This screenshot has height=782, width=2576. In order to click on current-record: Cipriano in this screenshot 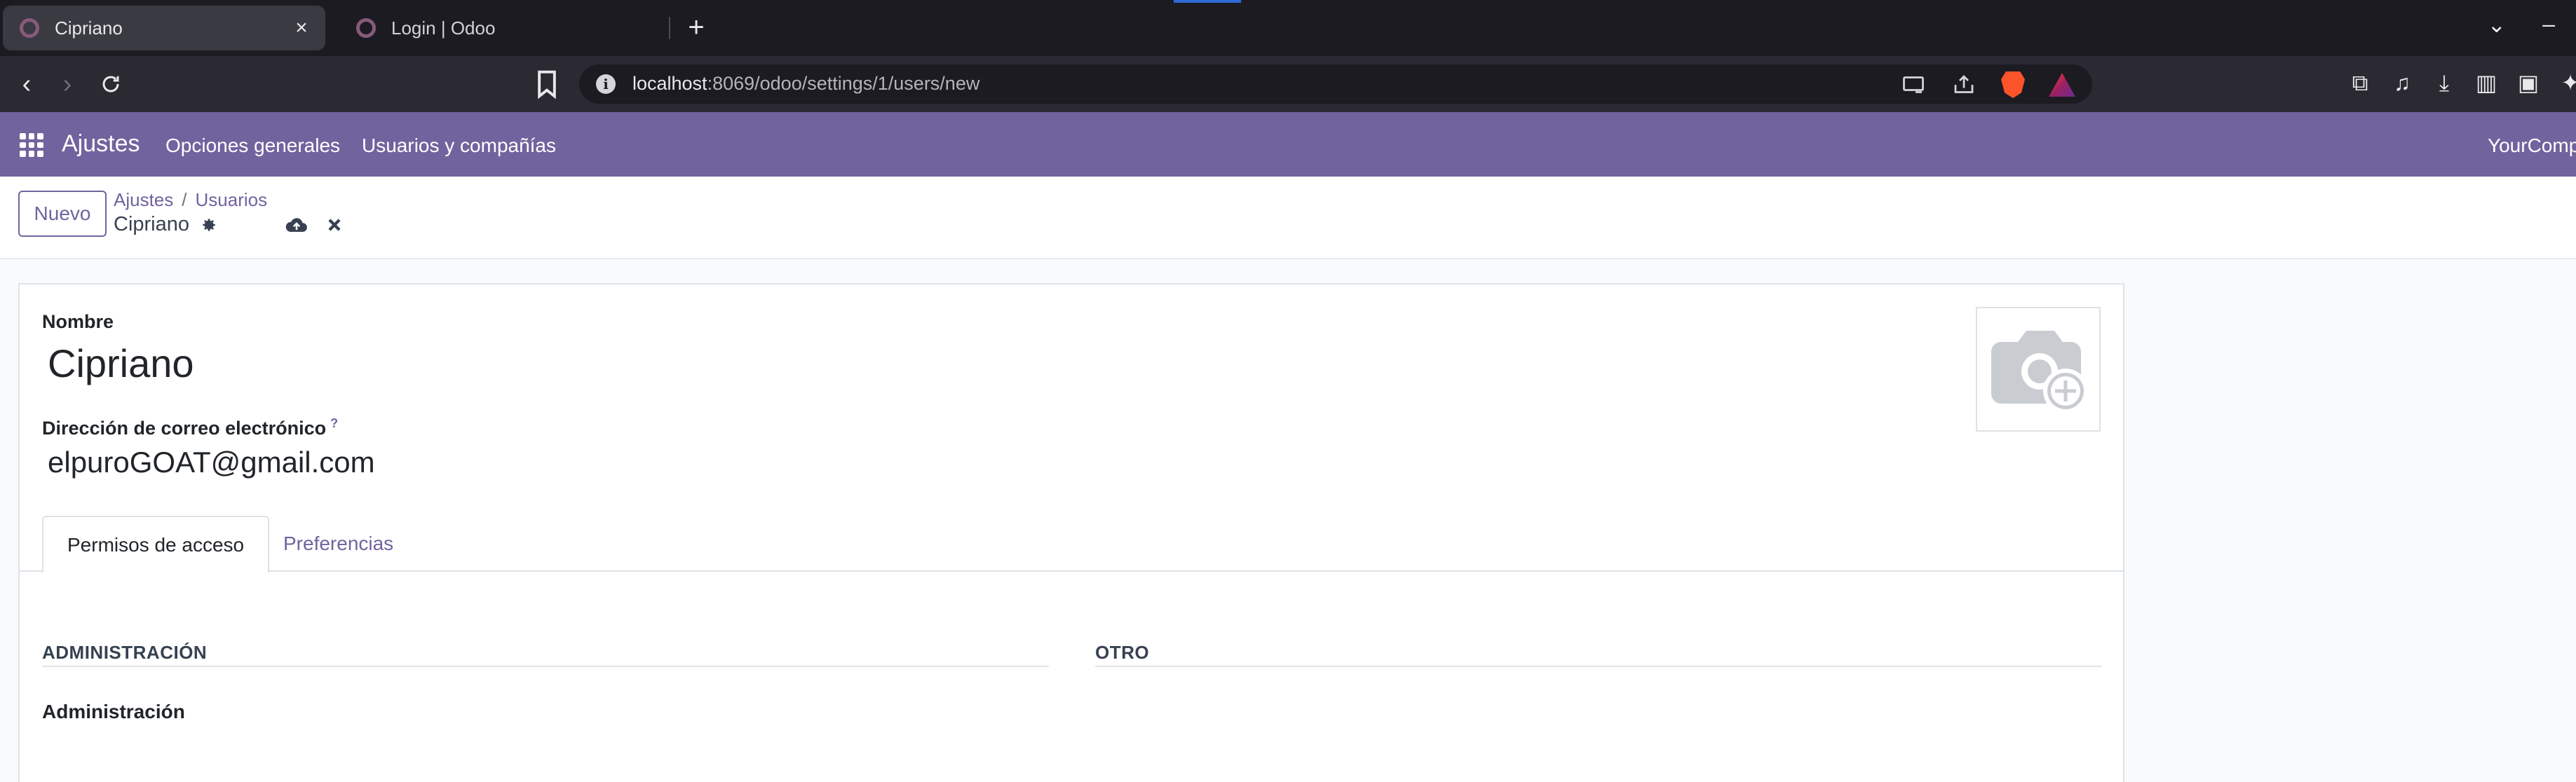, I will do `click(165, 224)`.